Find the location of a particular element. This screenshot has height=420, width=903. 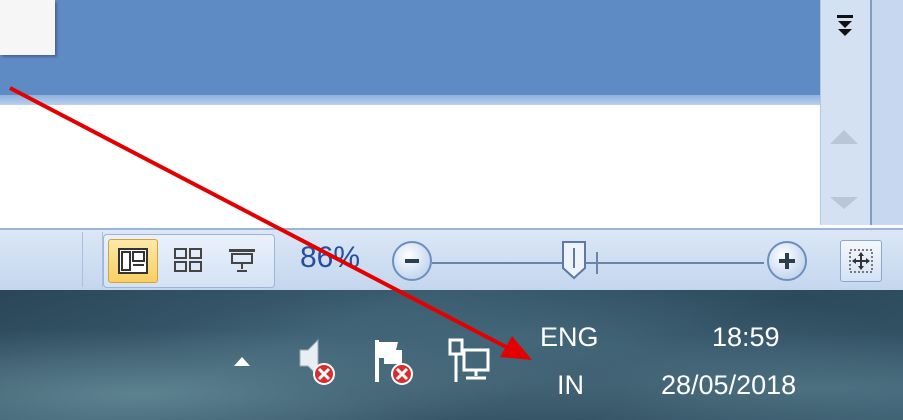

input-language-region: IN is located at coordinates (570, 385).